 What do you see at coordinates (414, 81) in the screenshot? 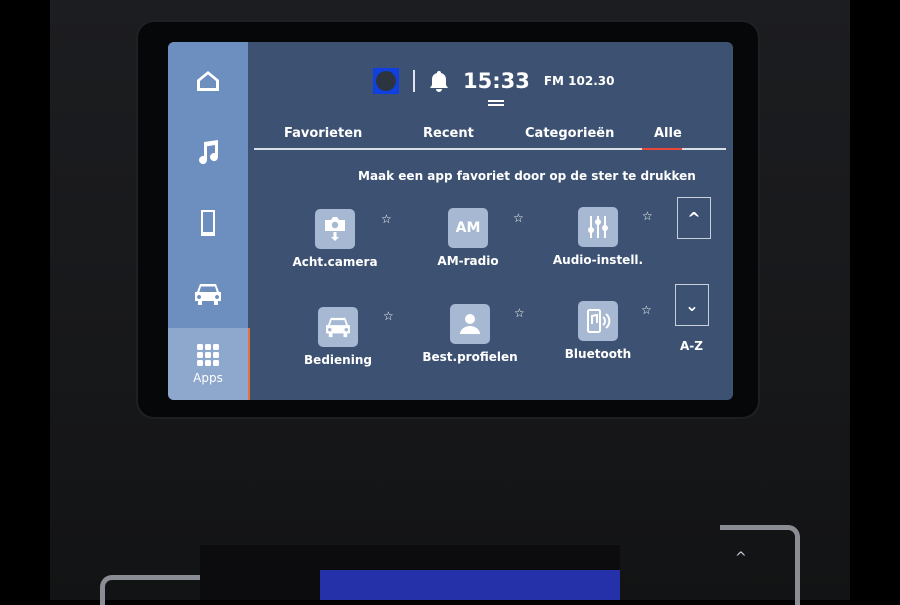
I see `status-separator` at bounding box center [414, 81].